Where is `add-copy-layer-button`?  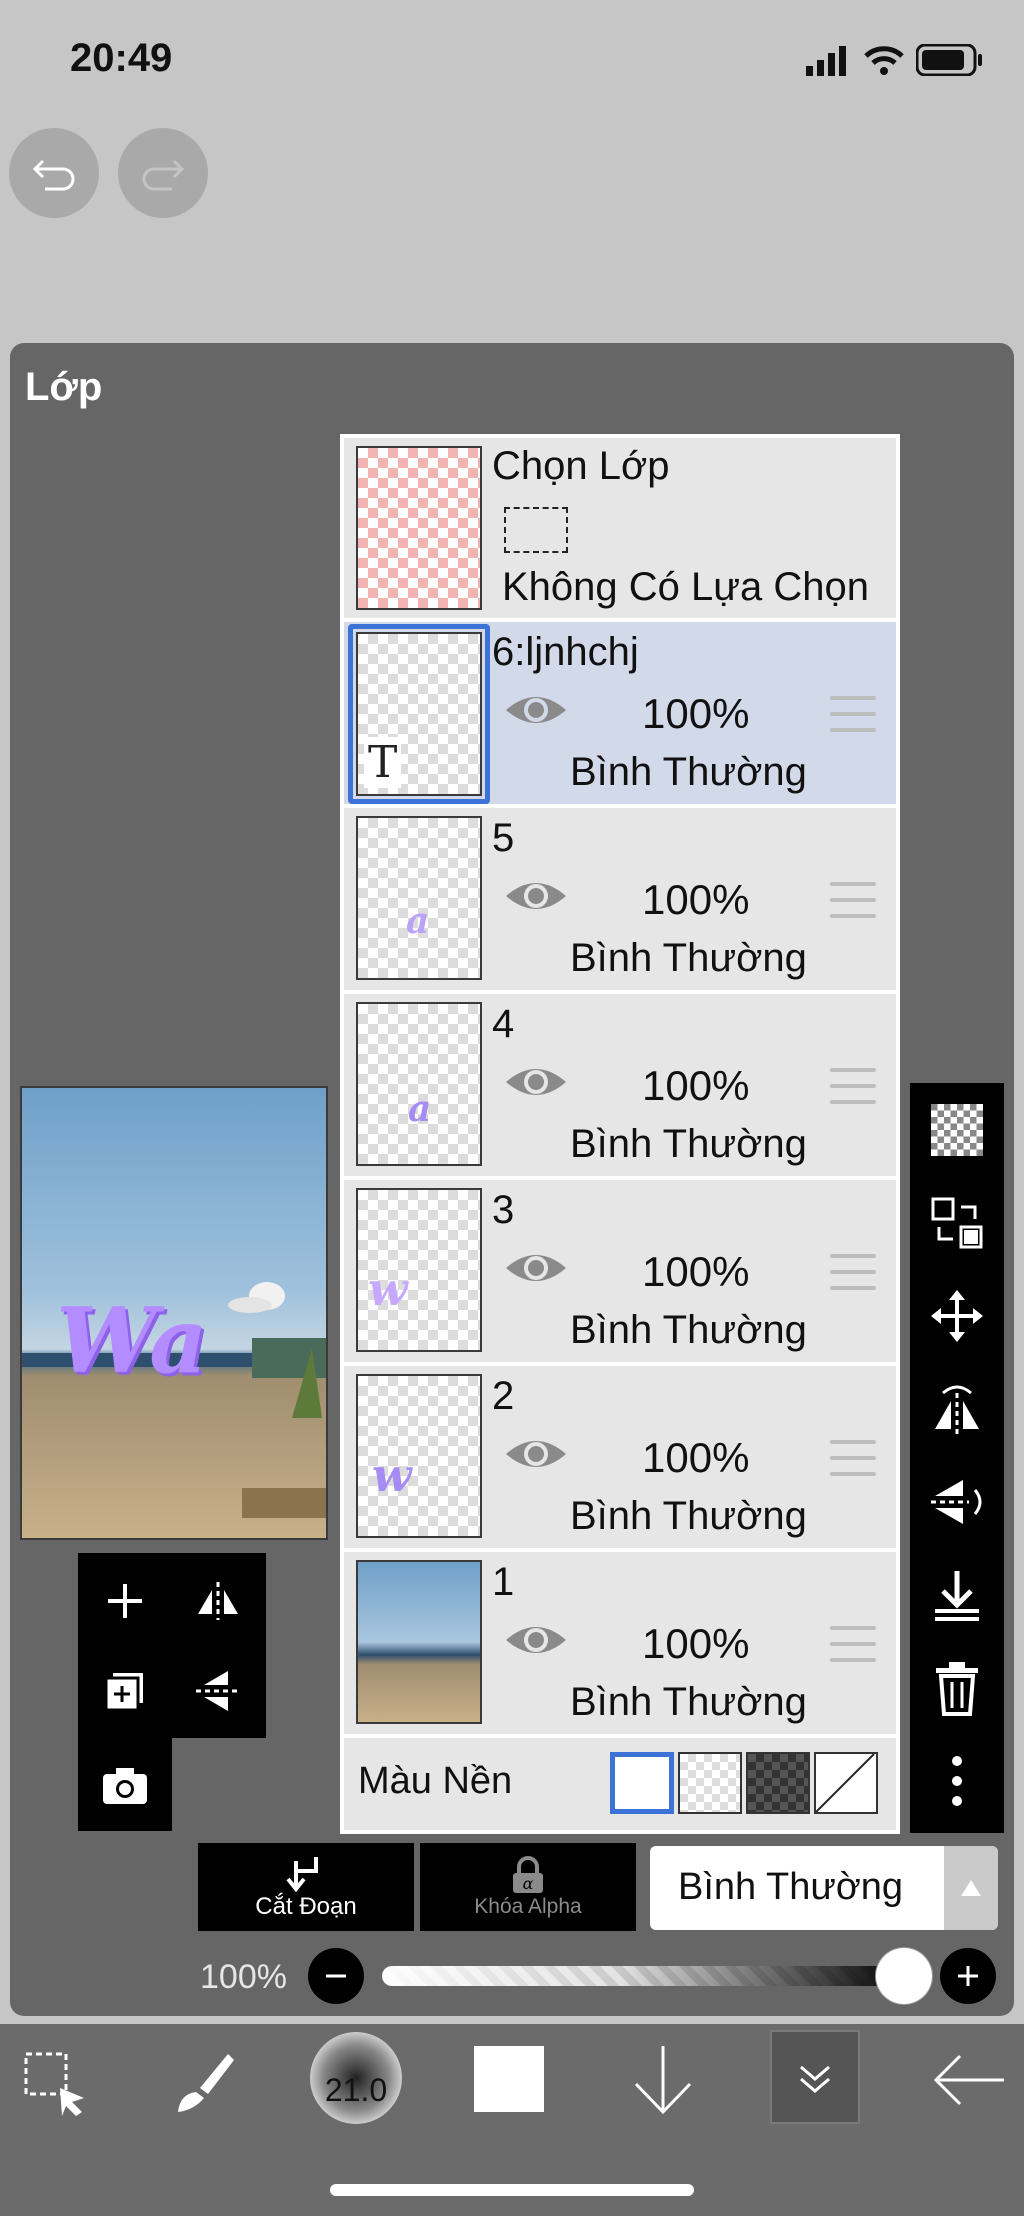 add-copy-layer-button is located at coordinates (125, 1693).